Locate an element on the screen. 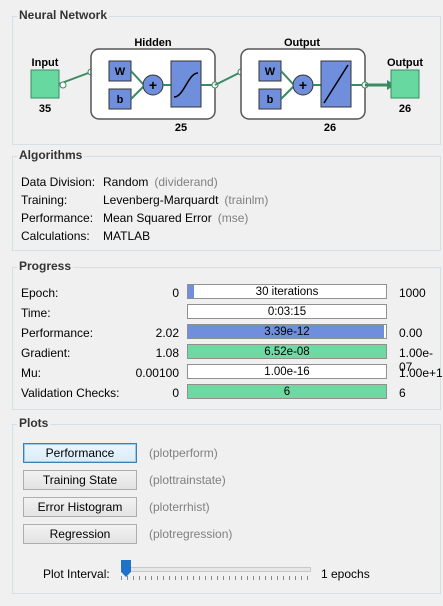  algo-row-training: Training: Levenberg-Marquardt (trainlm) is located at coordinates (145, 200).